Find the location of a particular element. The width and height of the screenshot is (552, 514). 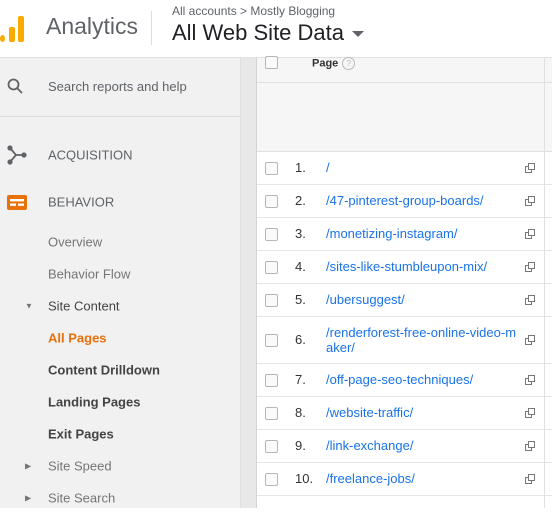

analytics-logo is located at coordinates (14, 29).